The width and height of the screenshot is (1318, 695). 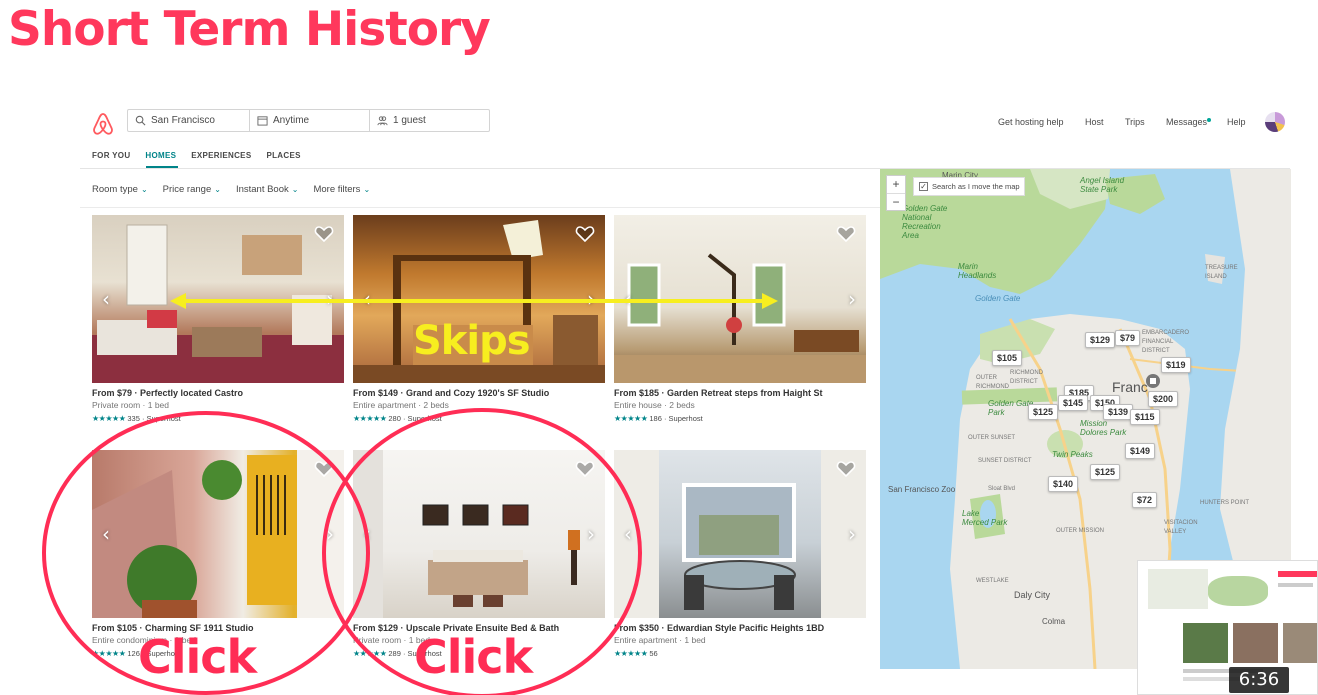 I want to click on price-pin: $79, so click(x=1128, y=338).